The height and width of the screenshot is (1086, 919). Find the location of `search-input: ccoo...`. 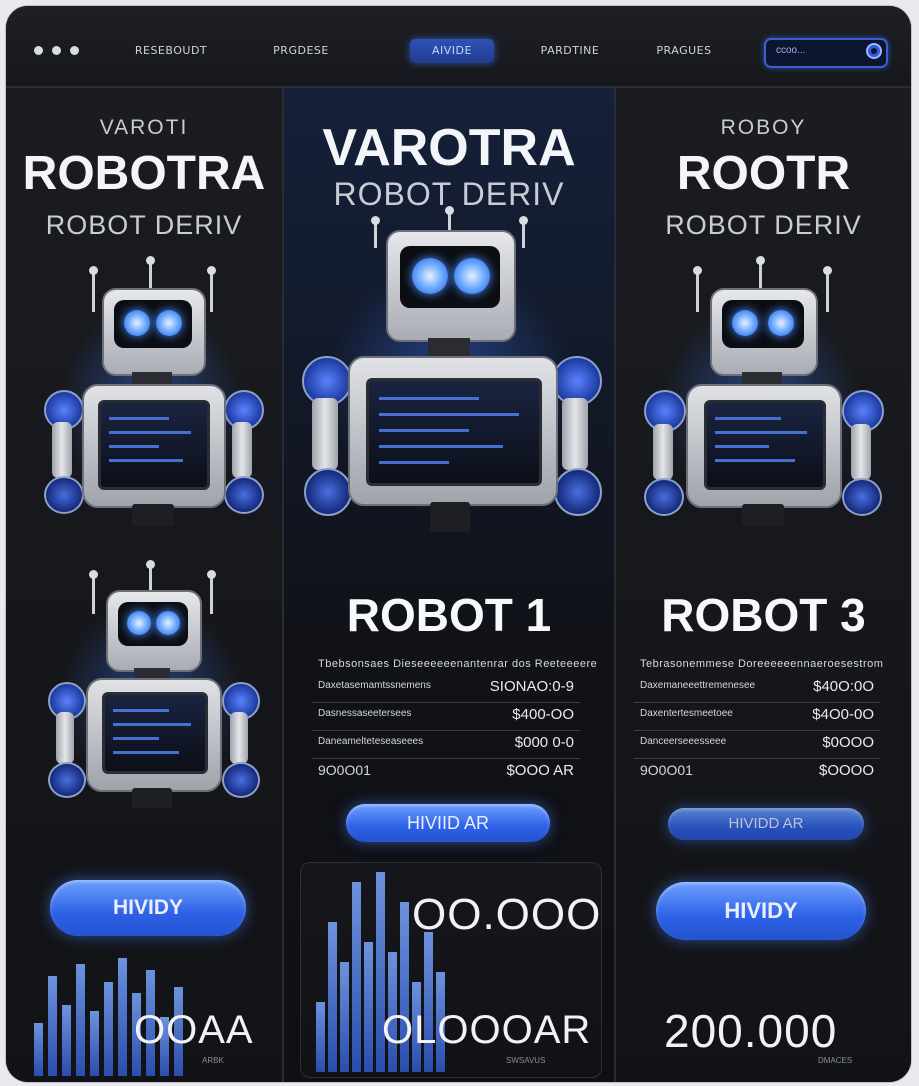

search-input: ccoo... is located at coordinates (826, 53).